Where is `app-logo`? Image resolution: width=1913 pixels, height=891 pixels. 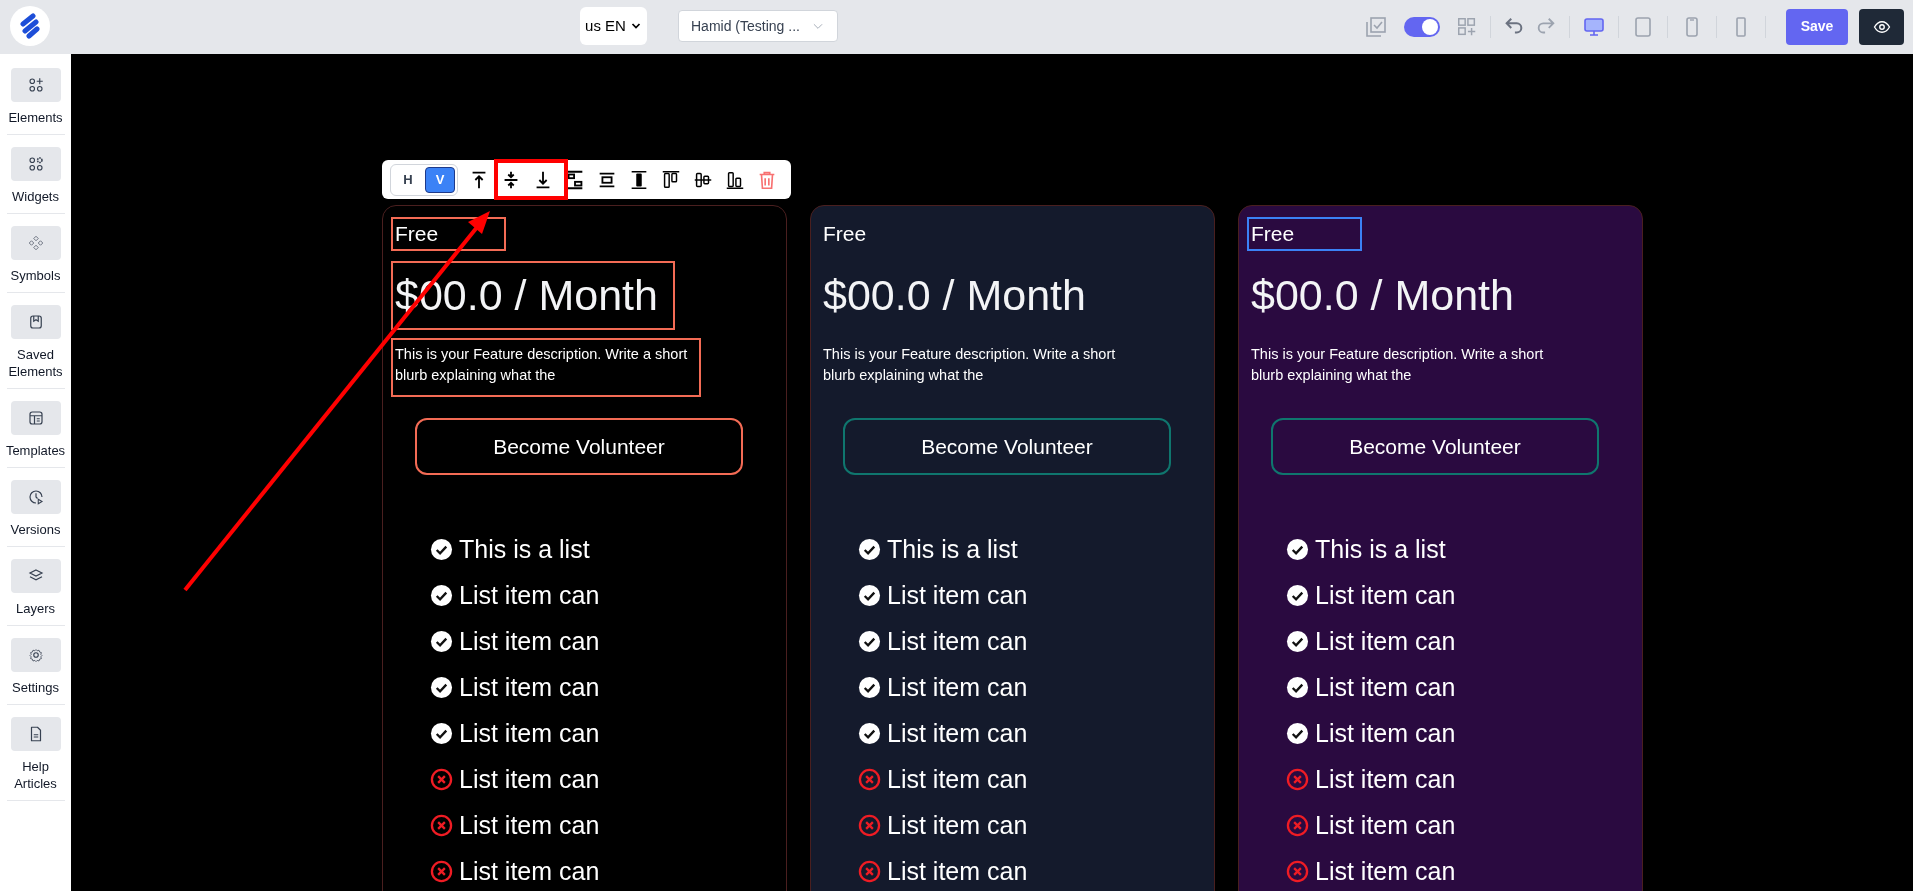 app-logo is located at coordinates (30, 26).